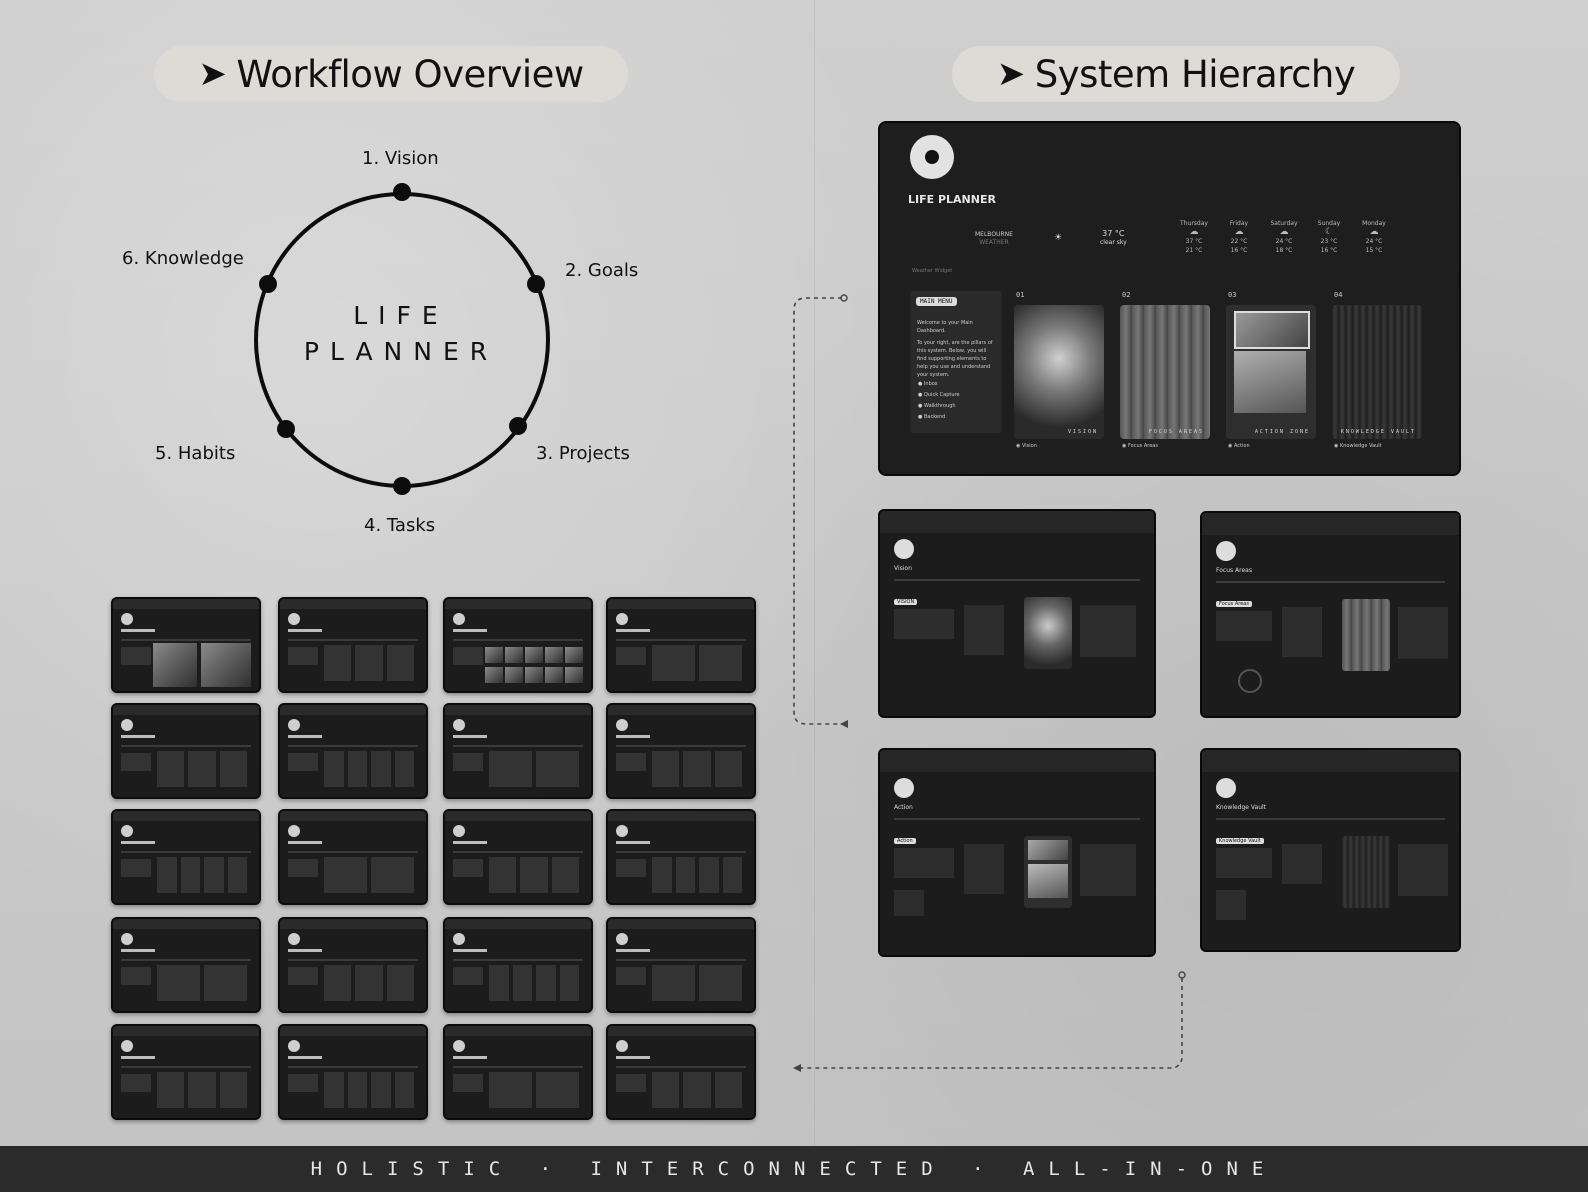 This screenshot has height=1192, width=1588. Describe the element at coordinates (1358, 446) in the screenshot. I see `knowledge-vault-link: ◉ Knowledge Vault` at that location.